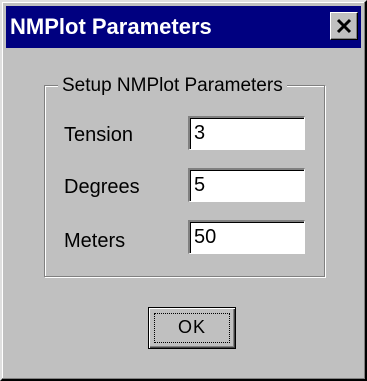 Image resolution: width=367 pixels, height=381 pixels. Describe the element at coordinates (246, 133) in the screenshot. I see `tension-input: 3` at that location.